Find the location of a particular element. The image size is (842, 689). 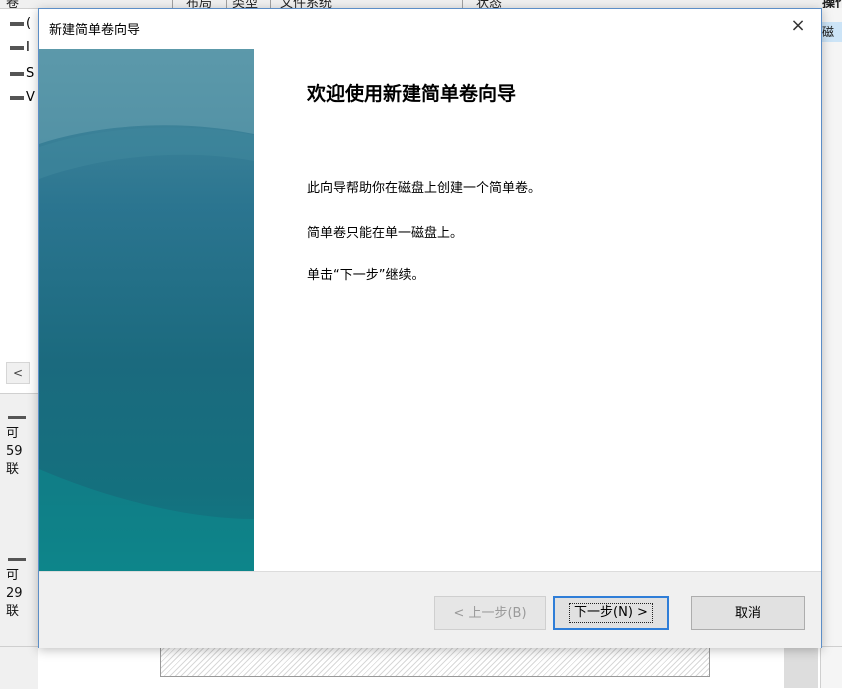

back-button: < 上一步(B) is located at coordinates (490, 613).